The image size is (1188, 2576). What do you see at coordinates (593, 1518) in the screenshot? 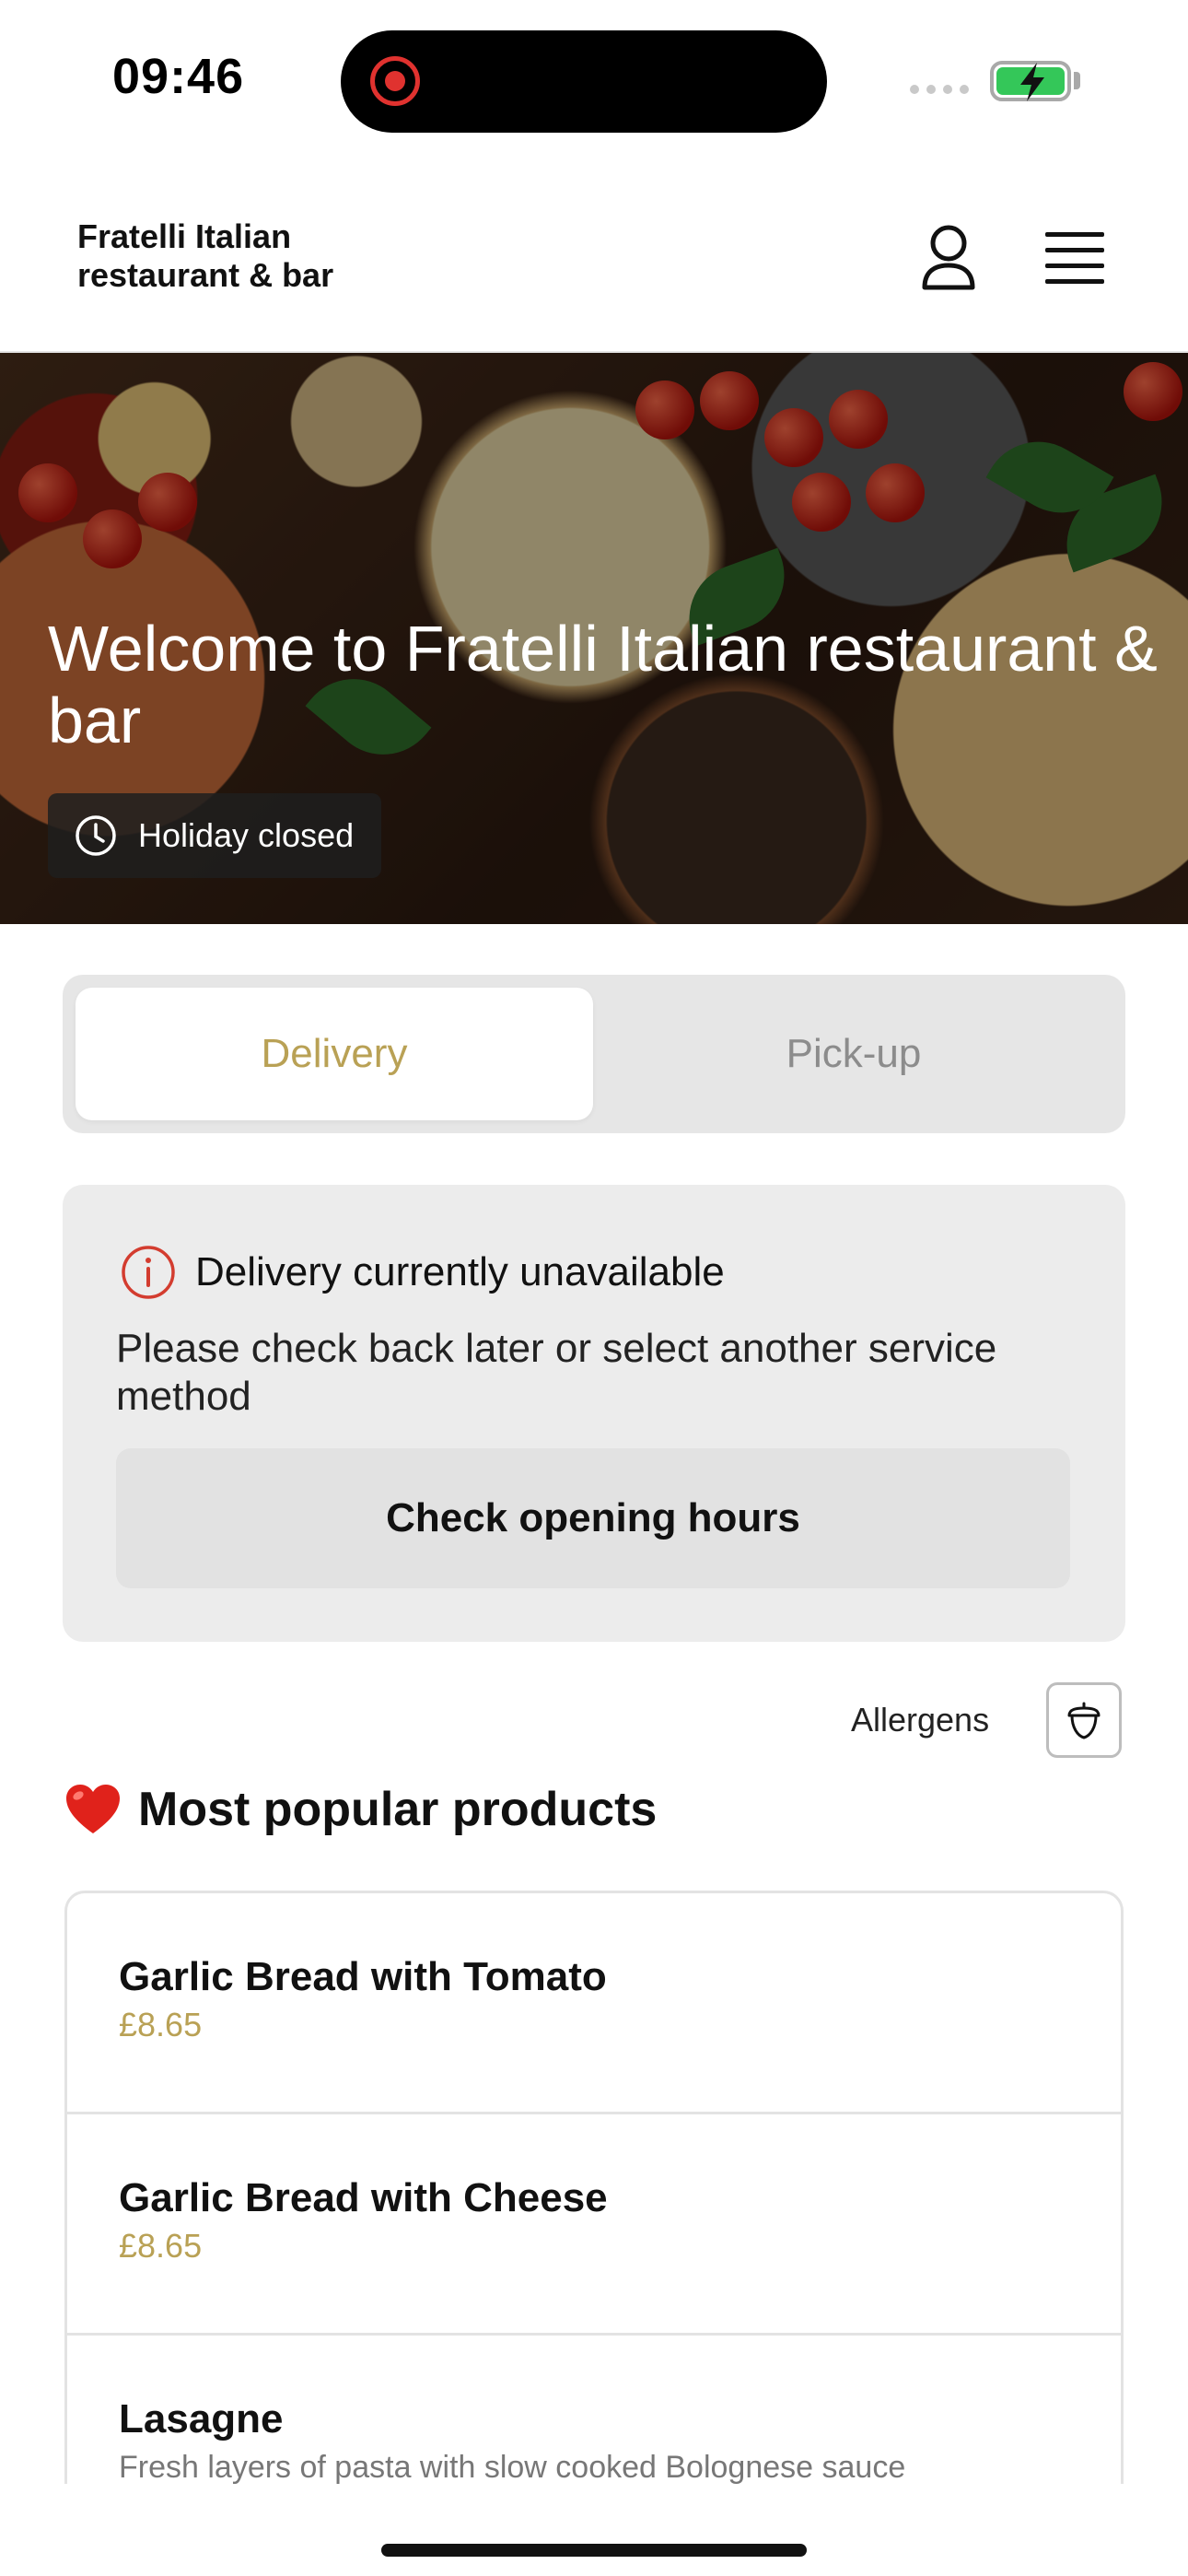
I see `check-opening-hours-button: Check opening hours` at bounding box center [593, 1518].